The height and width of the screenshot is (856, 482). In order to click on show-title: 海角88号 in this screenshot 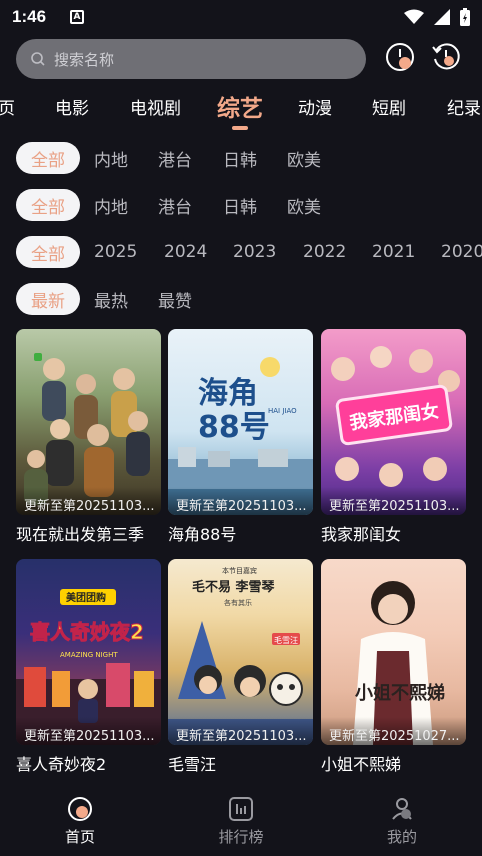, I will do `click(202, 534)`.